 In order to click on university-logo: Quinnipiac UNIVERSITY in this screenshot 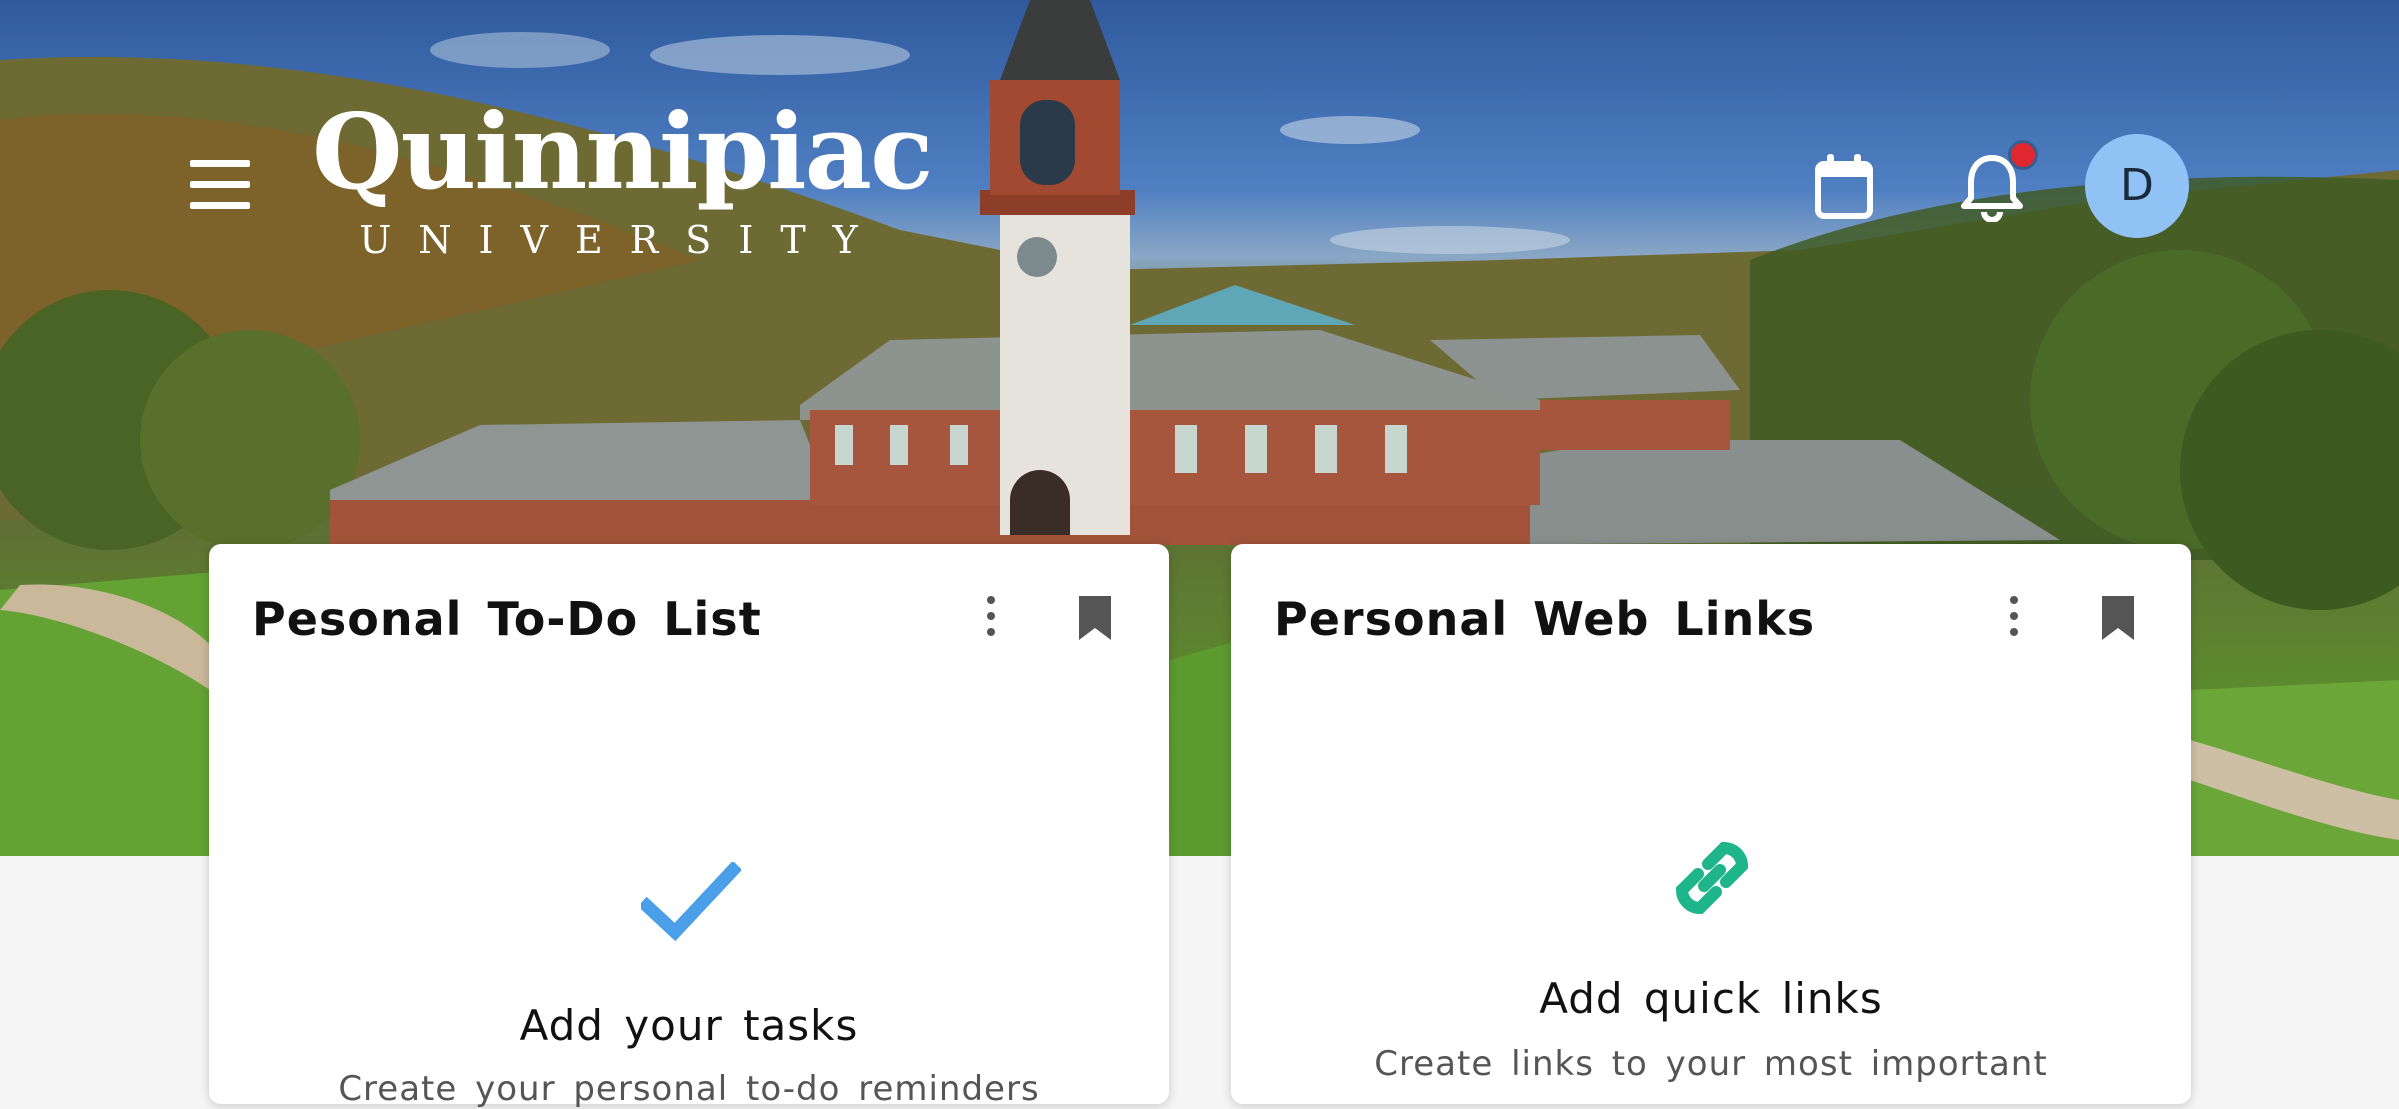, I will do `click(622, 176)`.